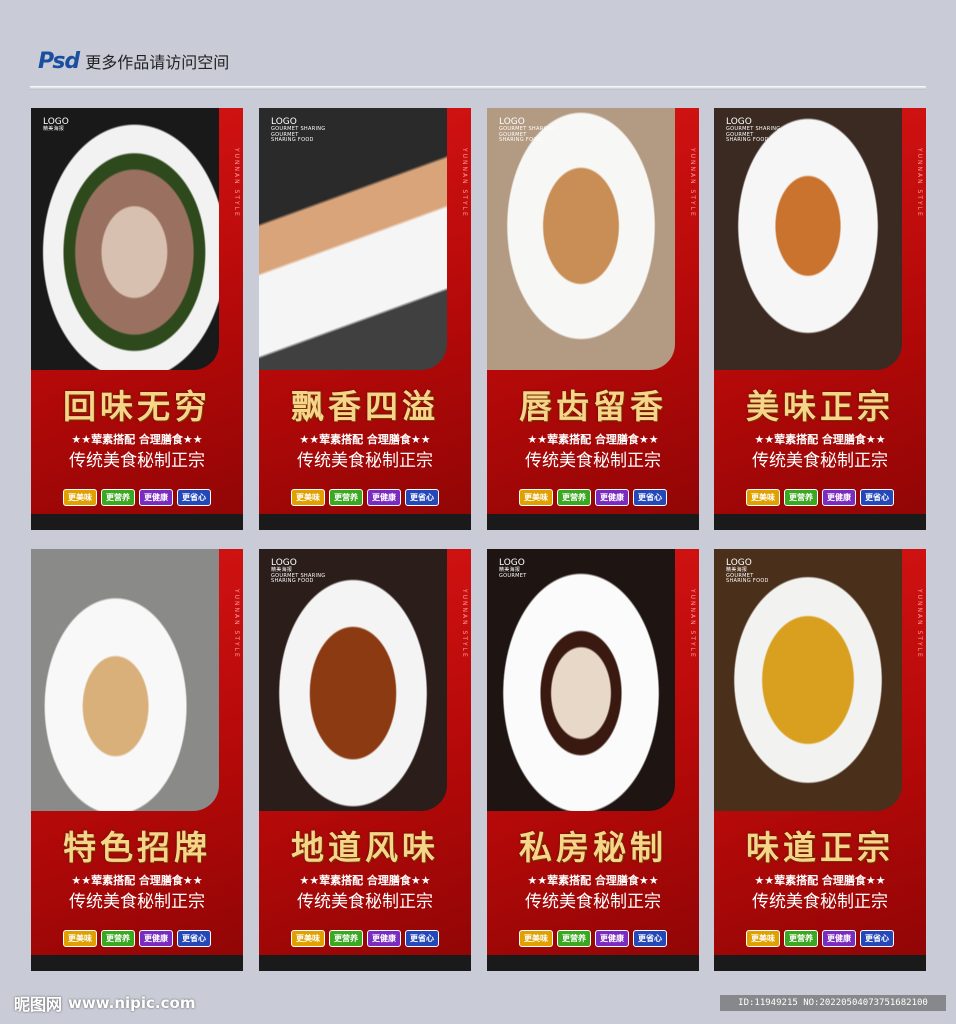  Describe the element at coordinates (747, 571) in the screenshot. I see `logo-block: LOGO 精美海报 GOURMET SHARING FOOD` at that location.